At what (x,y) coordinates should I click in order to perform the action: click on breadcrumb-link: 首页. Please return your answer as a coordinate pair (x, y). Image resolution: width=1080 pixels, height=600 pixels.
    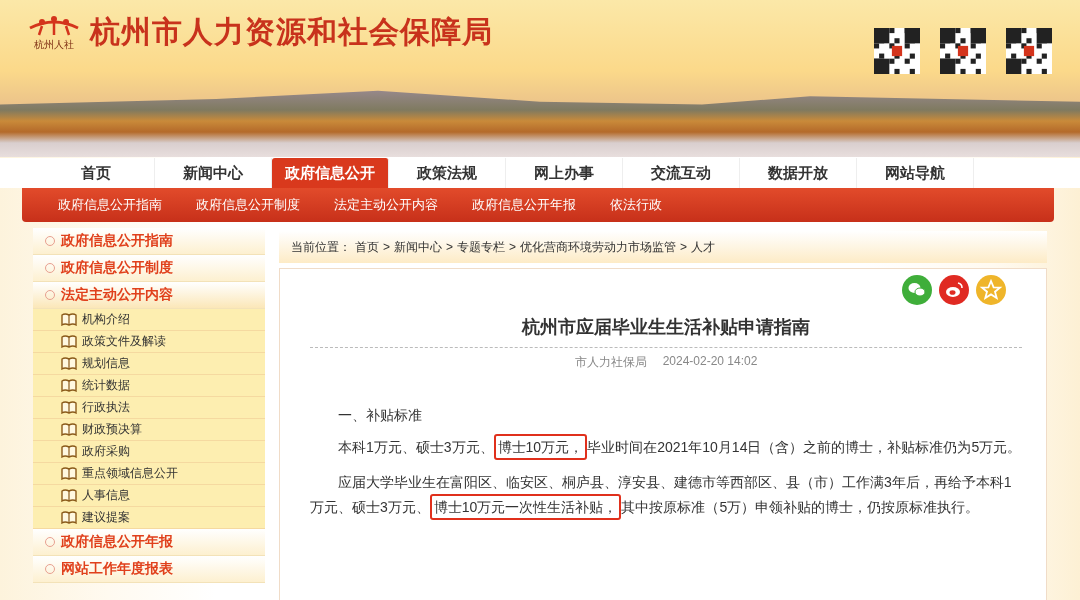
    Looking at the image, I should click on (367, 247).